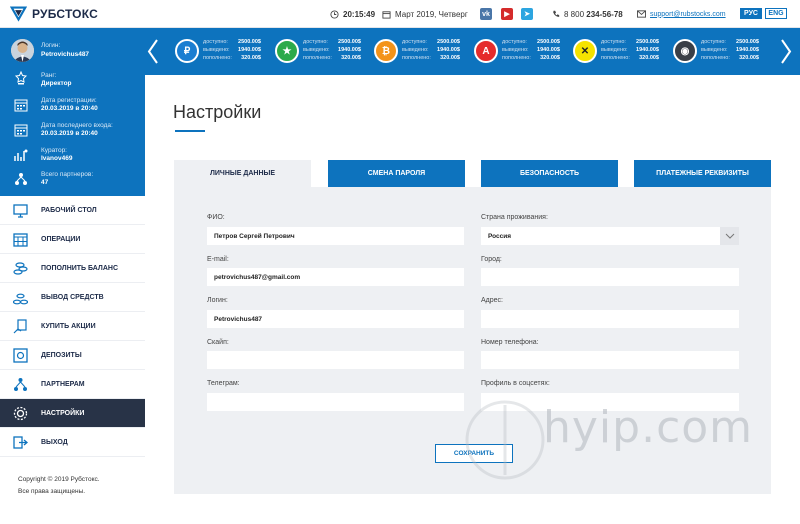 The image size is (800, 524). I want to click on clock-time: 20:15:49, so click(359, 14).